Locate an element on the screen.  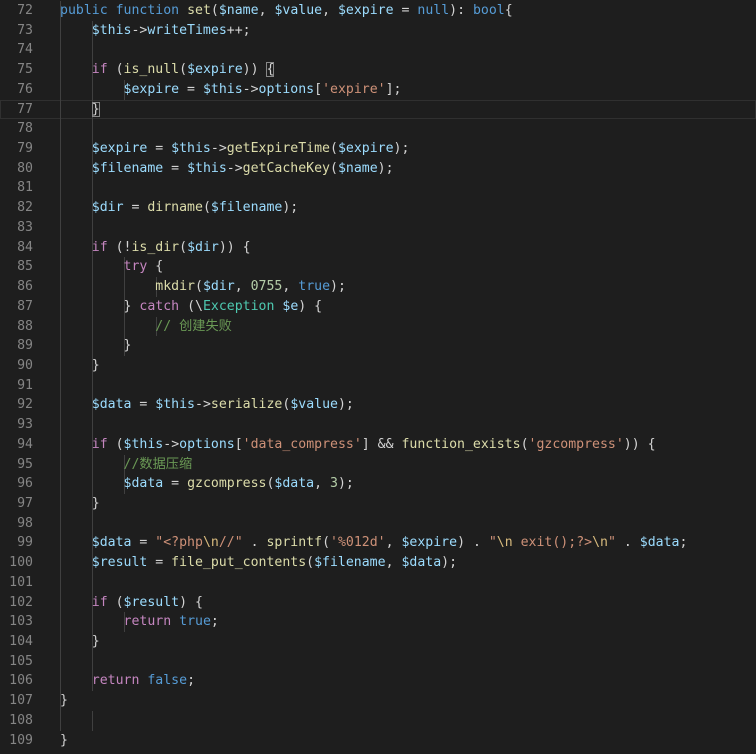
code-line: 89 } is located at coordinates (378, 346).